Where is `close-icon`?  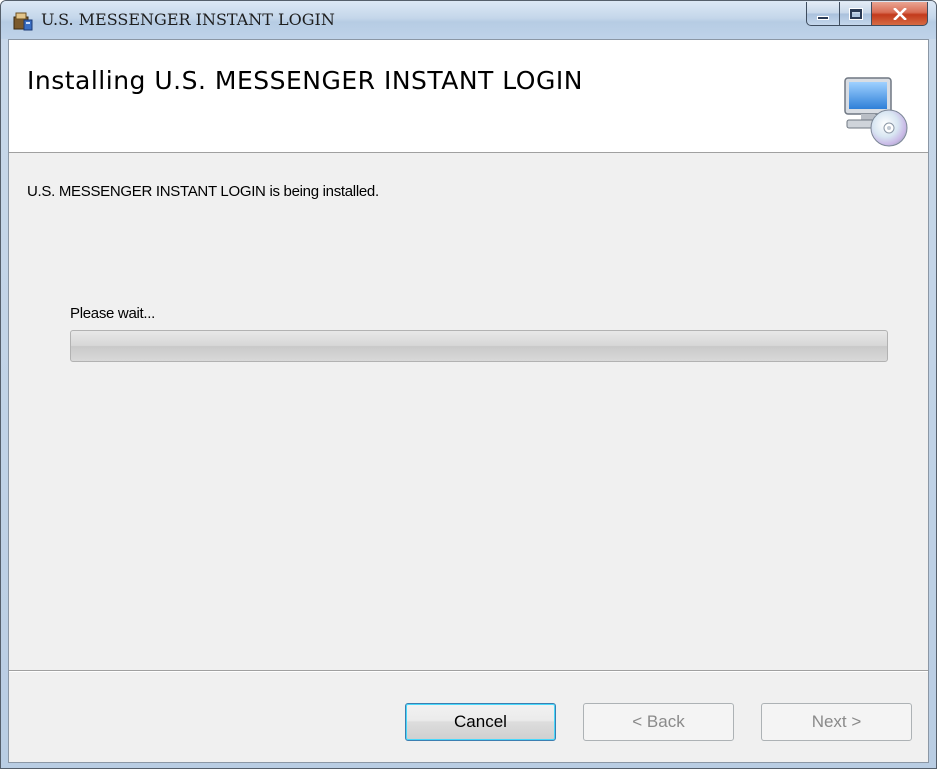 close-icon is located at coordinates (899, 13).